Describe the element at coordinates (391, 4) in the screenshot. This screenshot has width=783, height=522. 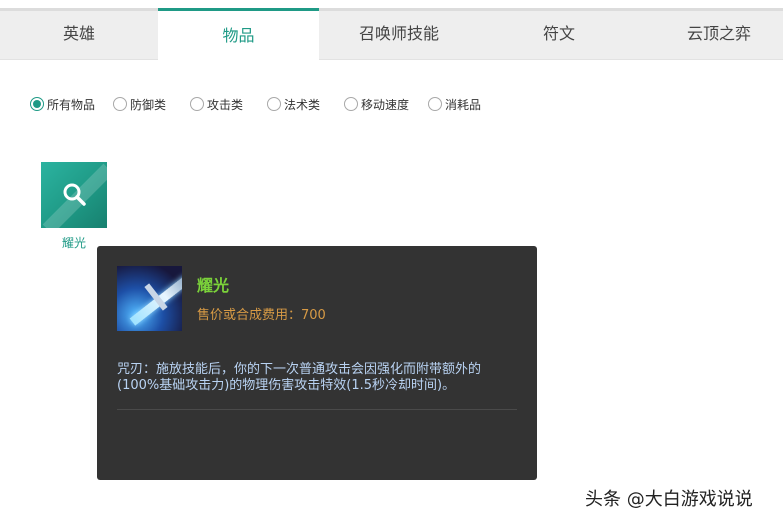
I see `top-strip` at that location.